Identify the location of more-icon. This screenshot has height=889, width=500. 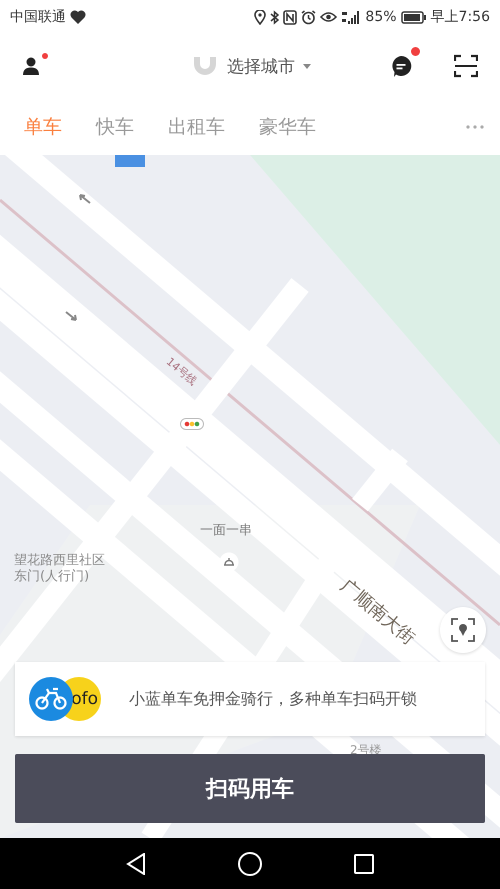
(475, 126).